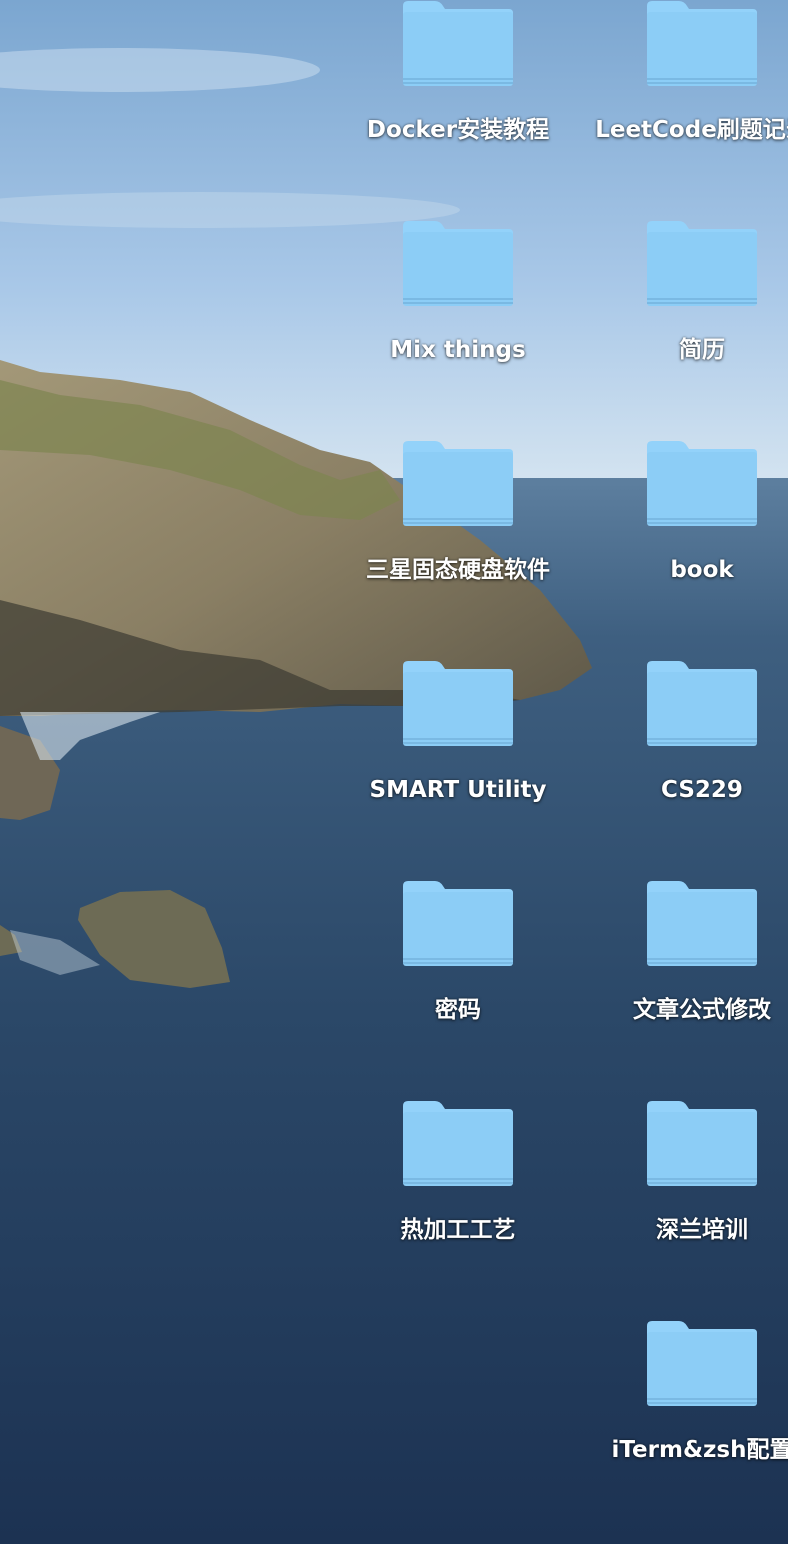 This screenshot has height=1544, width=788. Describe the element at coordinates (458, 1230) in the screenshot. I see `folder-label: 热加工工艺` at that location.